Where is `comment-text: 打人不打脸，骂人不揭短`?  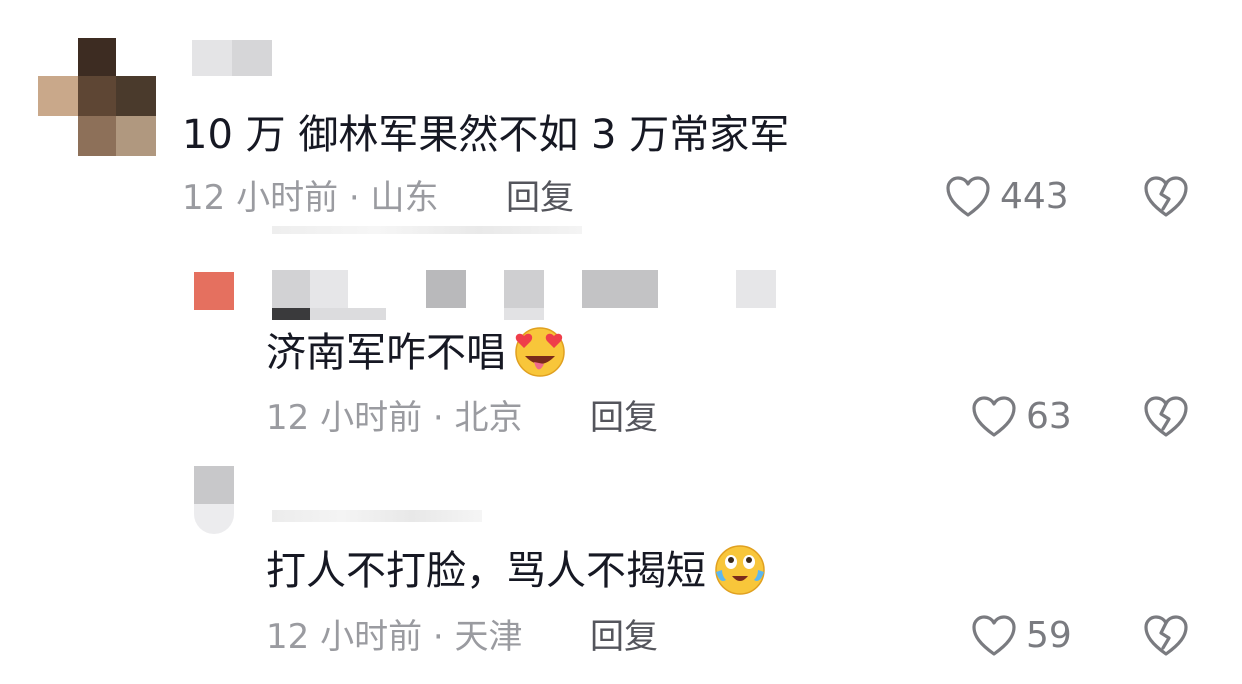 comment-text: 打人不打脸，骂人不揭短 is located at coordinates (518, 570).